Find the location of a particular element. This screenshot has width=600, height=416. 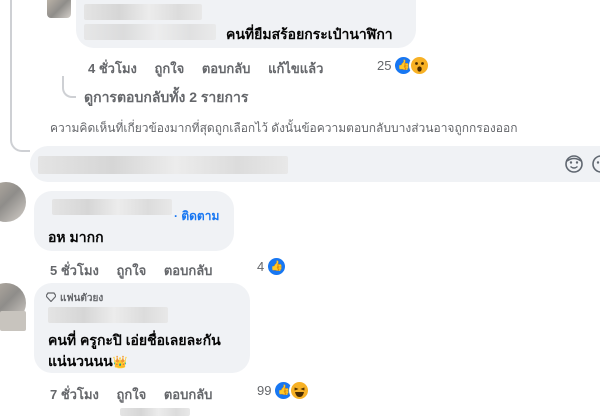

edited-label: แก้ไขแล้ว is located at coordinates (296, 68).